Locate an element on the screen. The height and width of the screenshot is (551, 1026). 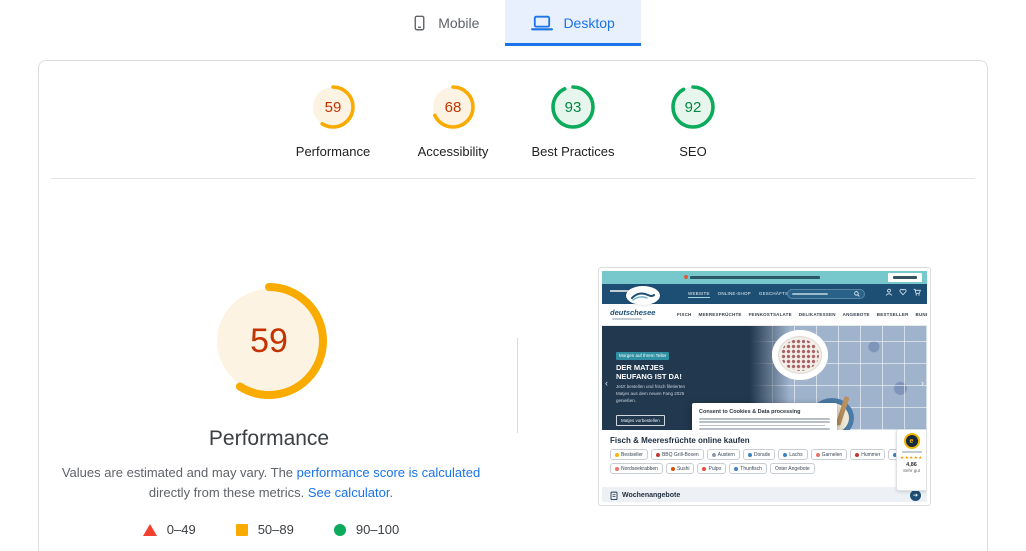
carousel-prev-icon: ‹ is located at coordinates (606, 383).